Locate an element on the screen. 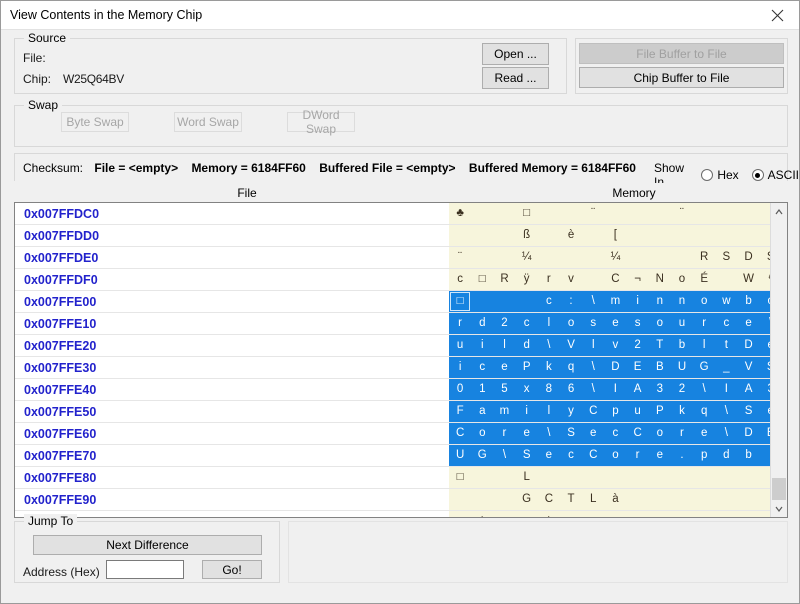 Image resolution: width=800 pixels, height=604 pixels. memory-char-cell: _ is located at coordinates (726, 367).